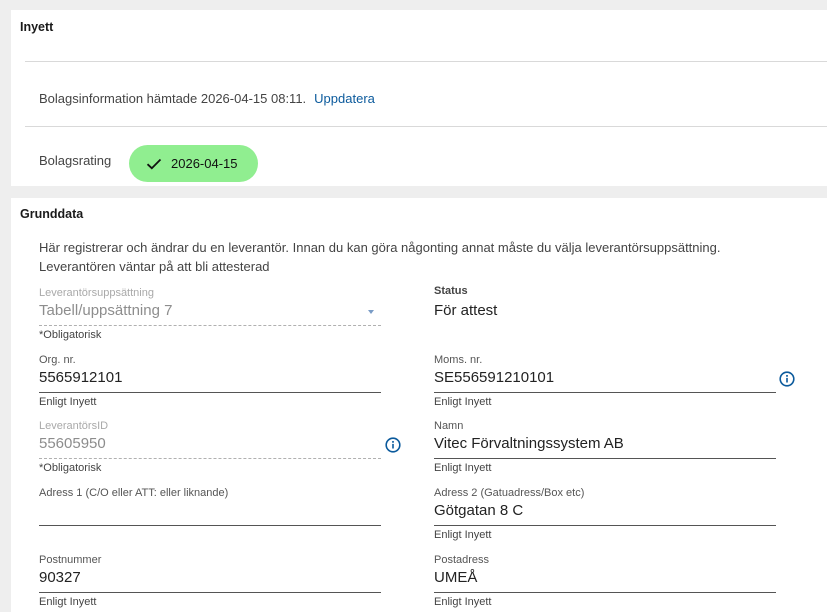 This screenshot has width=827, height=612. I want to click on postnummer-label: Postnummer, so click(70, 560).